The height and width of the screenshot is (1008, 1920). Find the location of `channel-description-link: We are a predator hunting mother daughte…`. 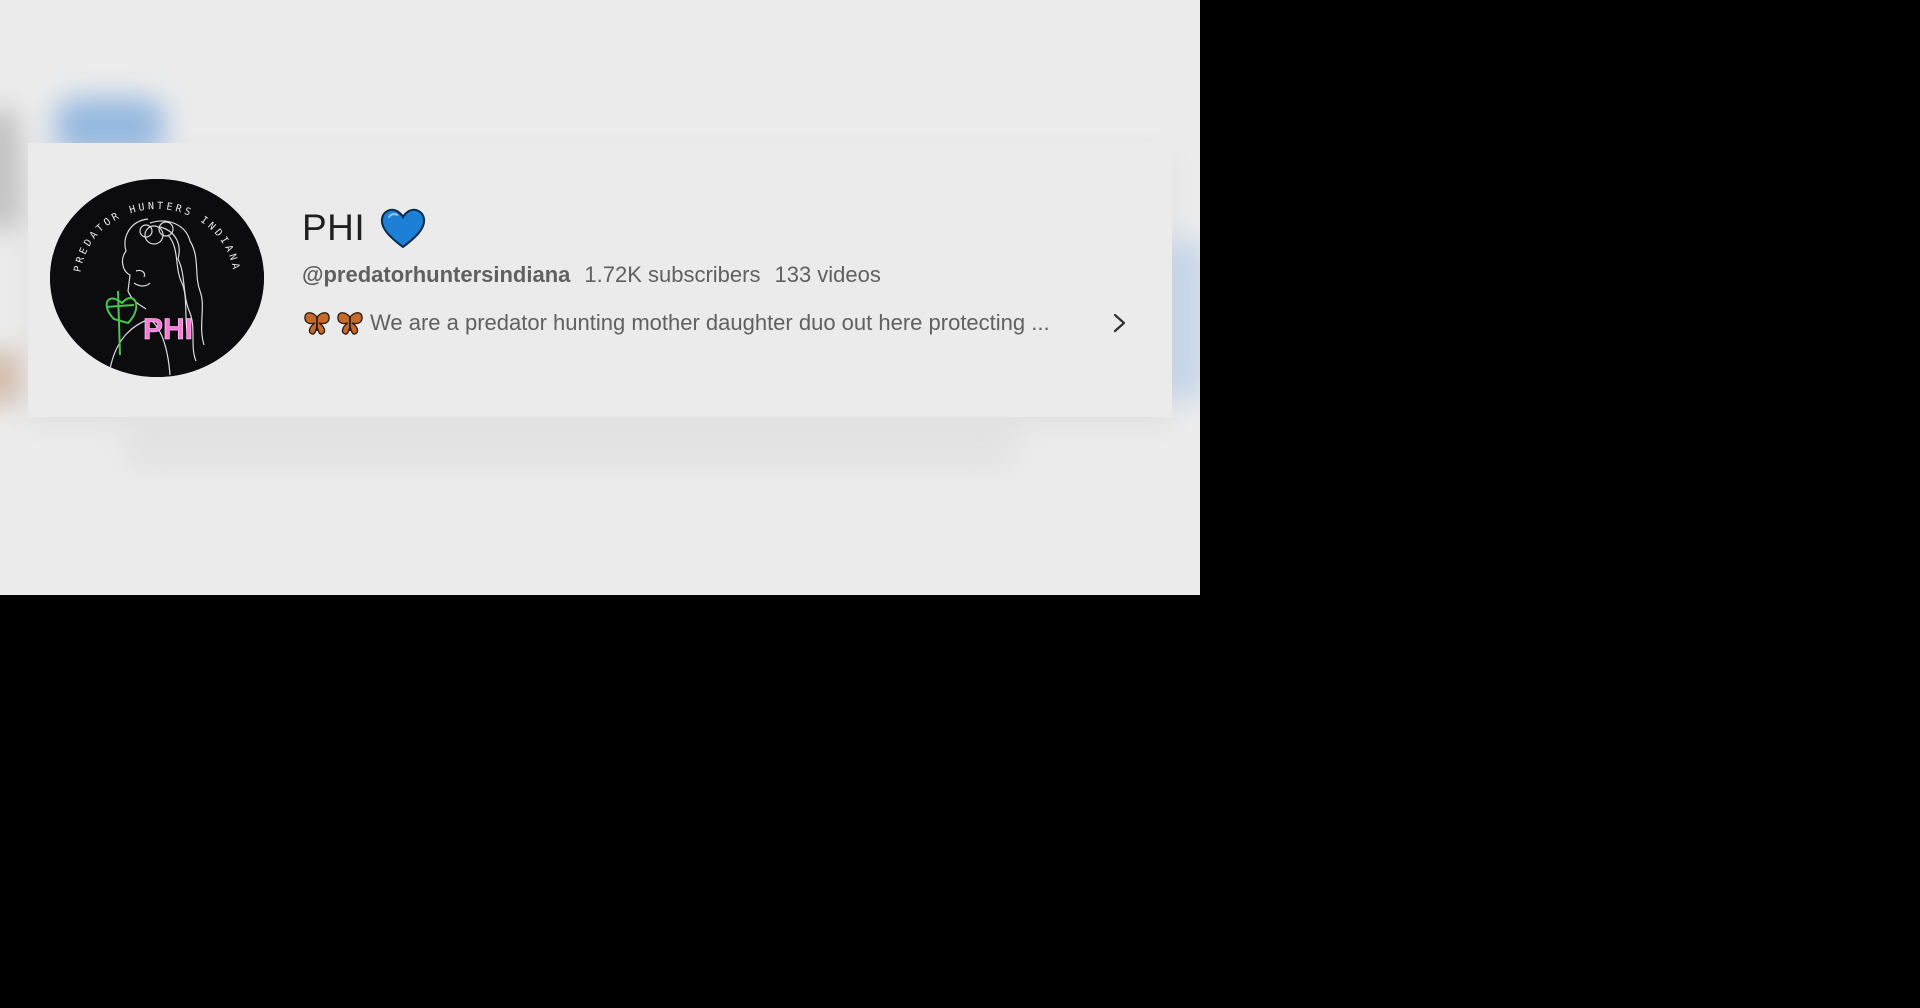

channel-description-link: We are a predator hunting mother daughte… is located at coordinates (732, 323).